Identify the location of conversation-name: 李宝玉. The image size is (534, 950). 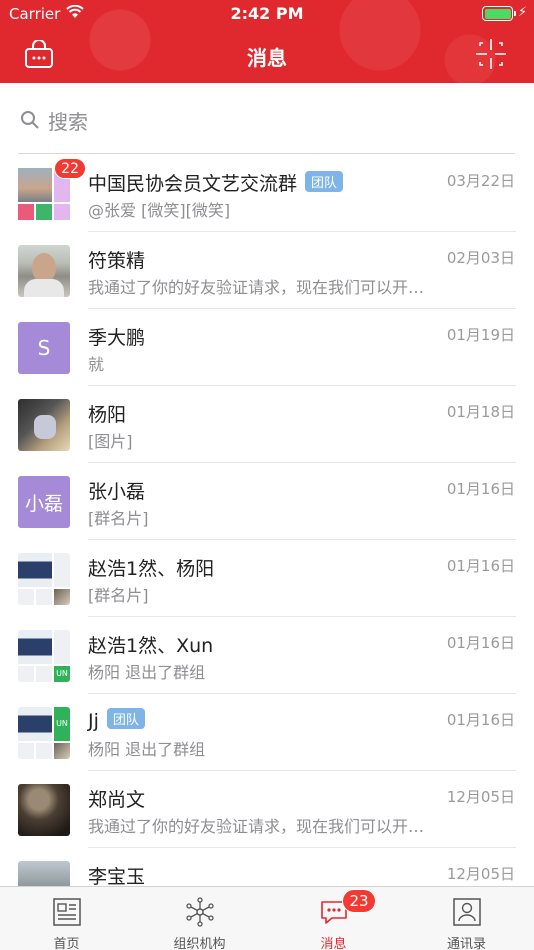
(117, 876).